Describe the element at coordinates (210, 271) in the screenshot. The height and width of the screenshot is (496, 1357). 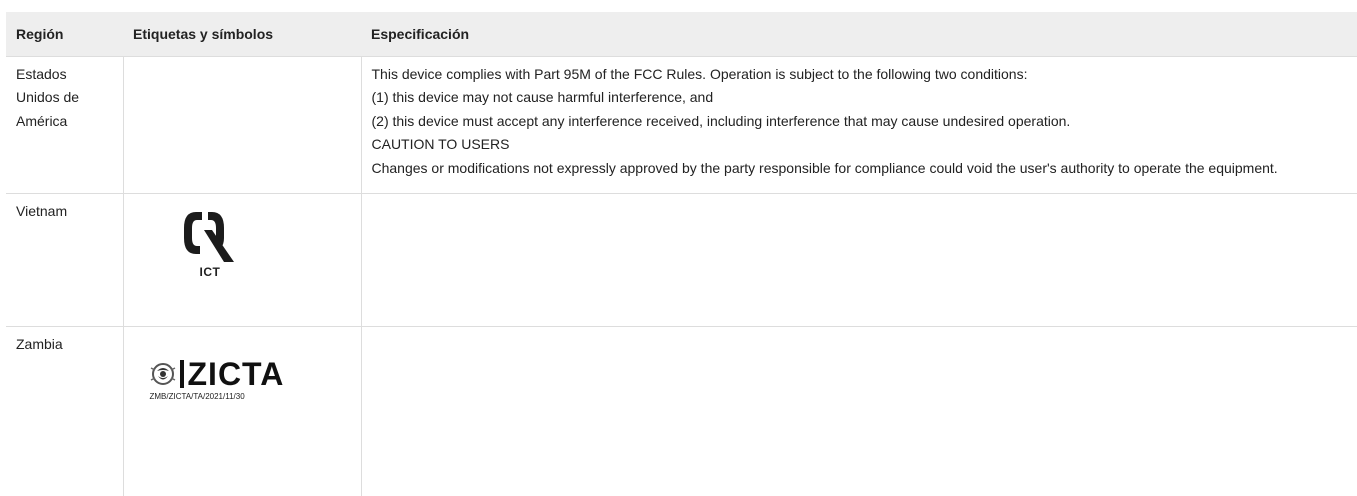
I see `ict-logo-text: ICT` at that location.